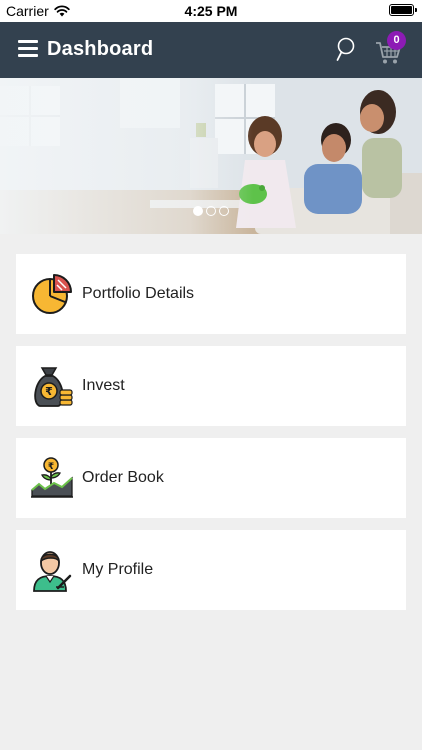  What do you see at coordinates (52, 571) in the screenshot?
I see `user-profile-icon` at bounding box center [52, 571].